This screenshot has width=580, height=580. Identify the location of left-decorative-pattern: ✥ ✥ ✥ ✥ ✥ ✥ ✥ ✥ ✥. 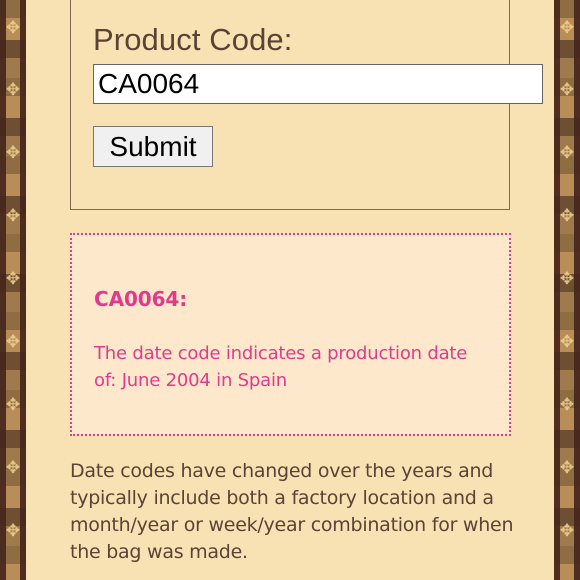
(13, 290).